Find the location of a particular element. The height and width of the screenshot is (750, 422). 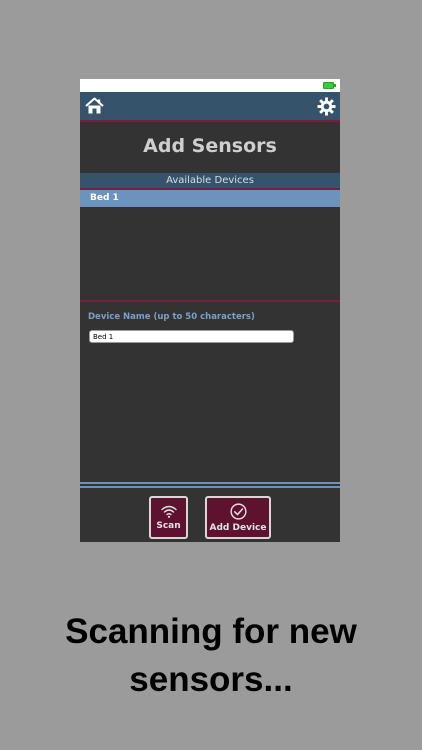

bottom-toolbar: Scan Add Device is located at coordinates (210, 515).